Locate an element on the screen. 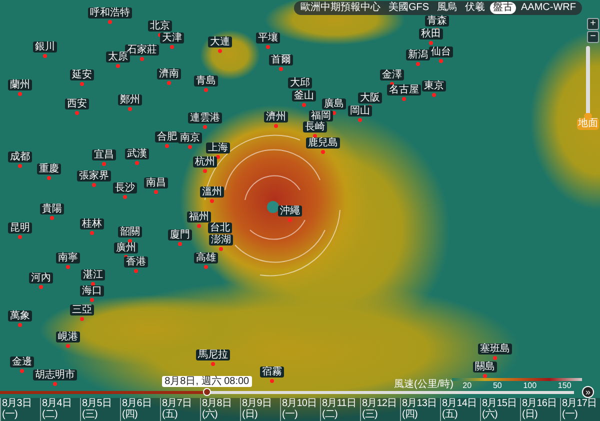 The width and height of the screenshot is (600, 421). city-label: 南京 is located at coordinates (190, 138).